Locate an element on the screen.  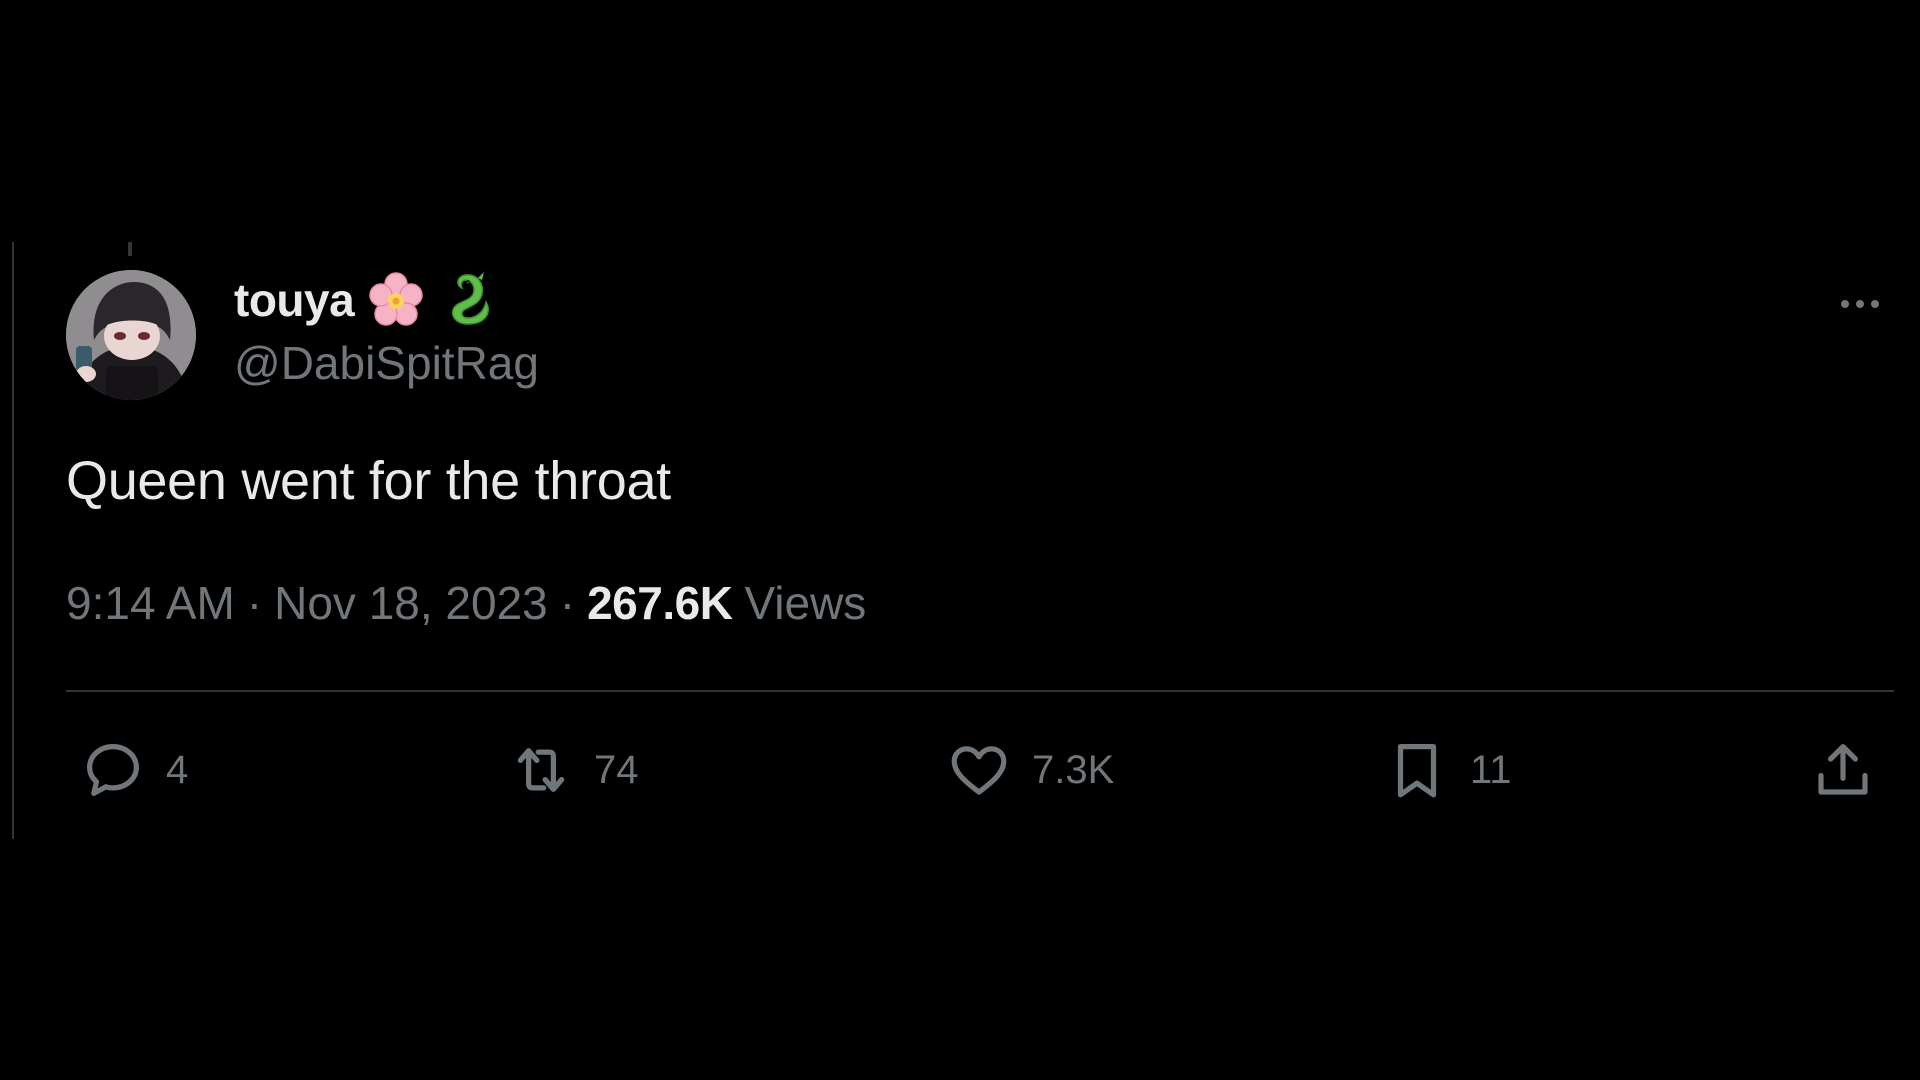
like-button: 7.3K is located at coordinates (1030, 770).